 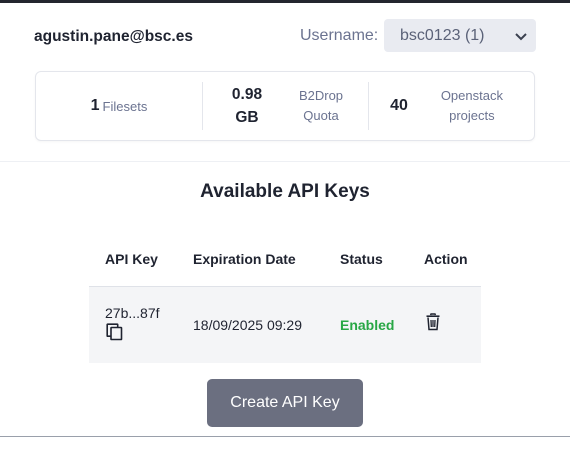 I want to click on api-keys-title: Available API Keys, so click(x=285, y=191).